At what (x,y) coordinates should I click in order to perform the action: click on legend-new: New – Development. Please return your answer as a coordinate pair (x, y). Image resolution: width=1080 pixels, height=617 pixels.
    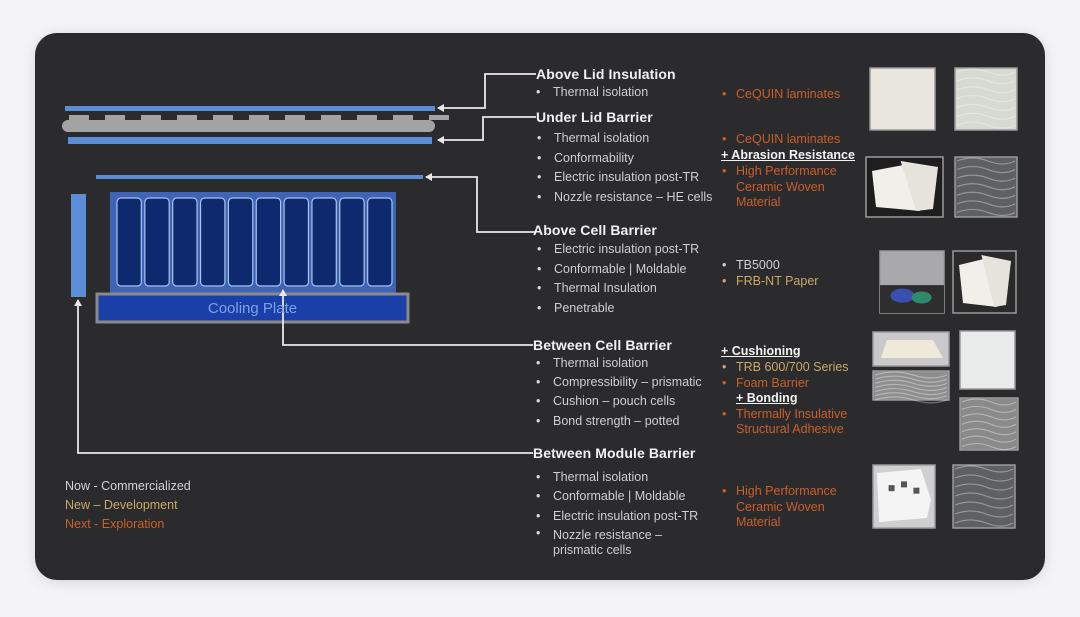
    Looking at the image, I should click on (121, 505).